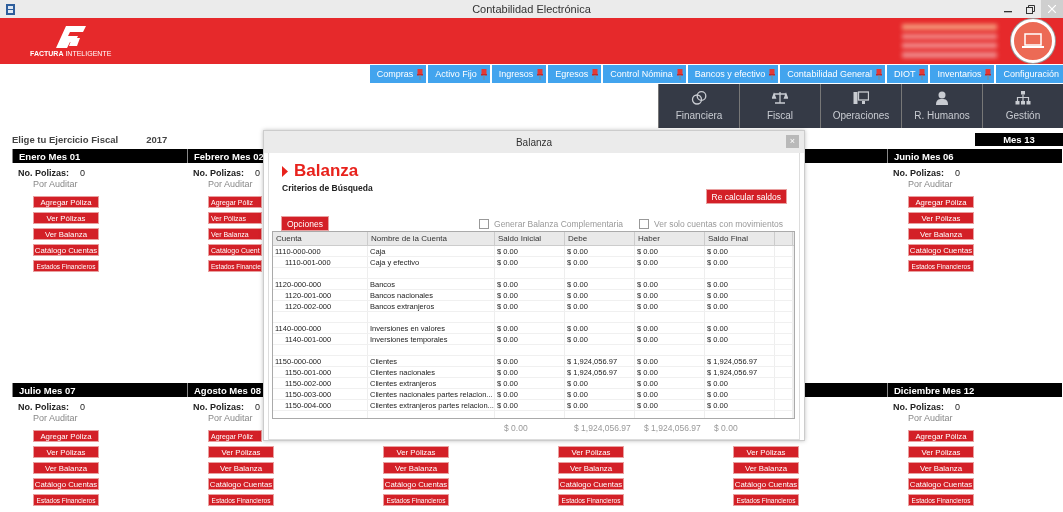 Image resolution: width=1063 pixels, height=512 pixels. Describe the element at coordinates (459, 74) in the screenshot. I see `menu-tab: Activo Fijo` at that location.